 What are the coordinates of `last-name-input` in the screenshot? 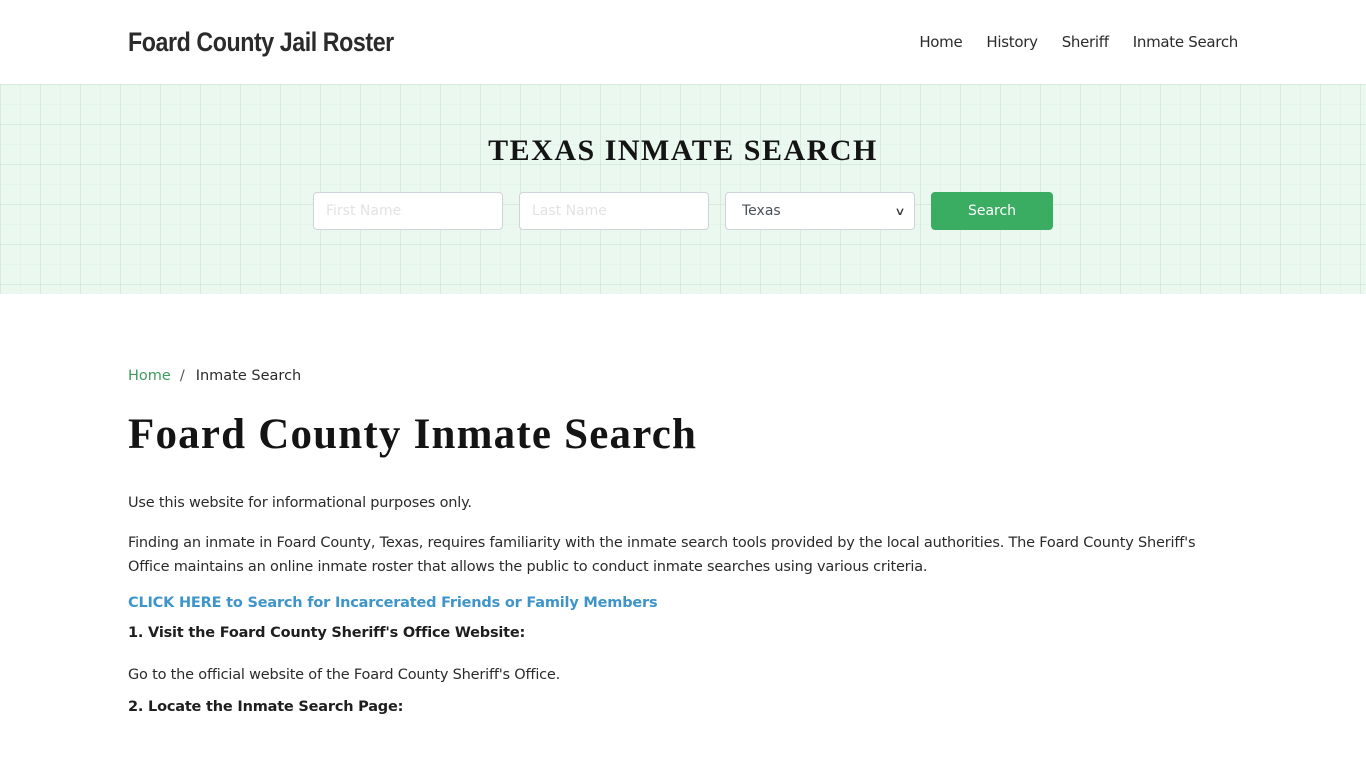 It's located at (614, 211).